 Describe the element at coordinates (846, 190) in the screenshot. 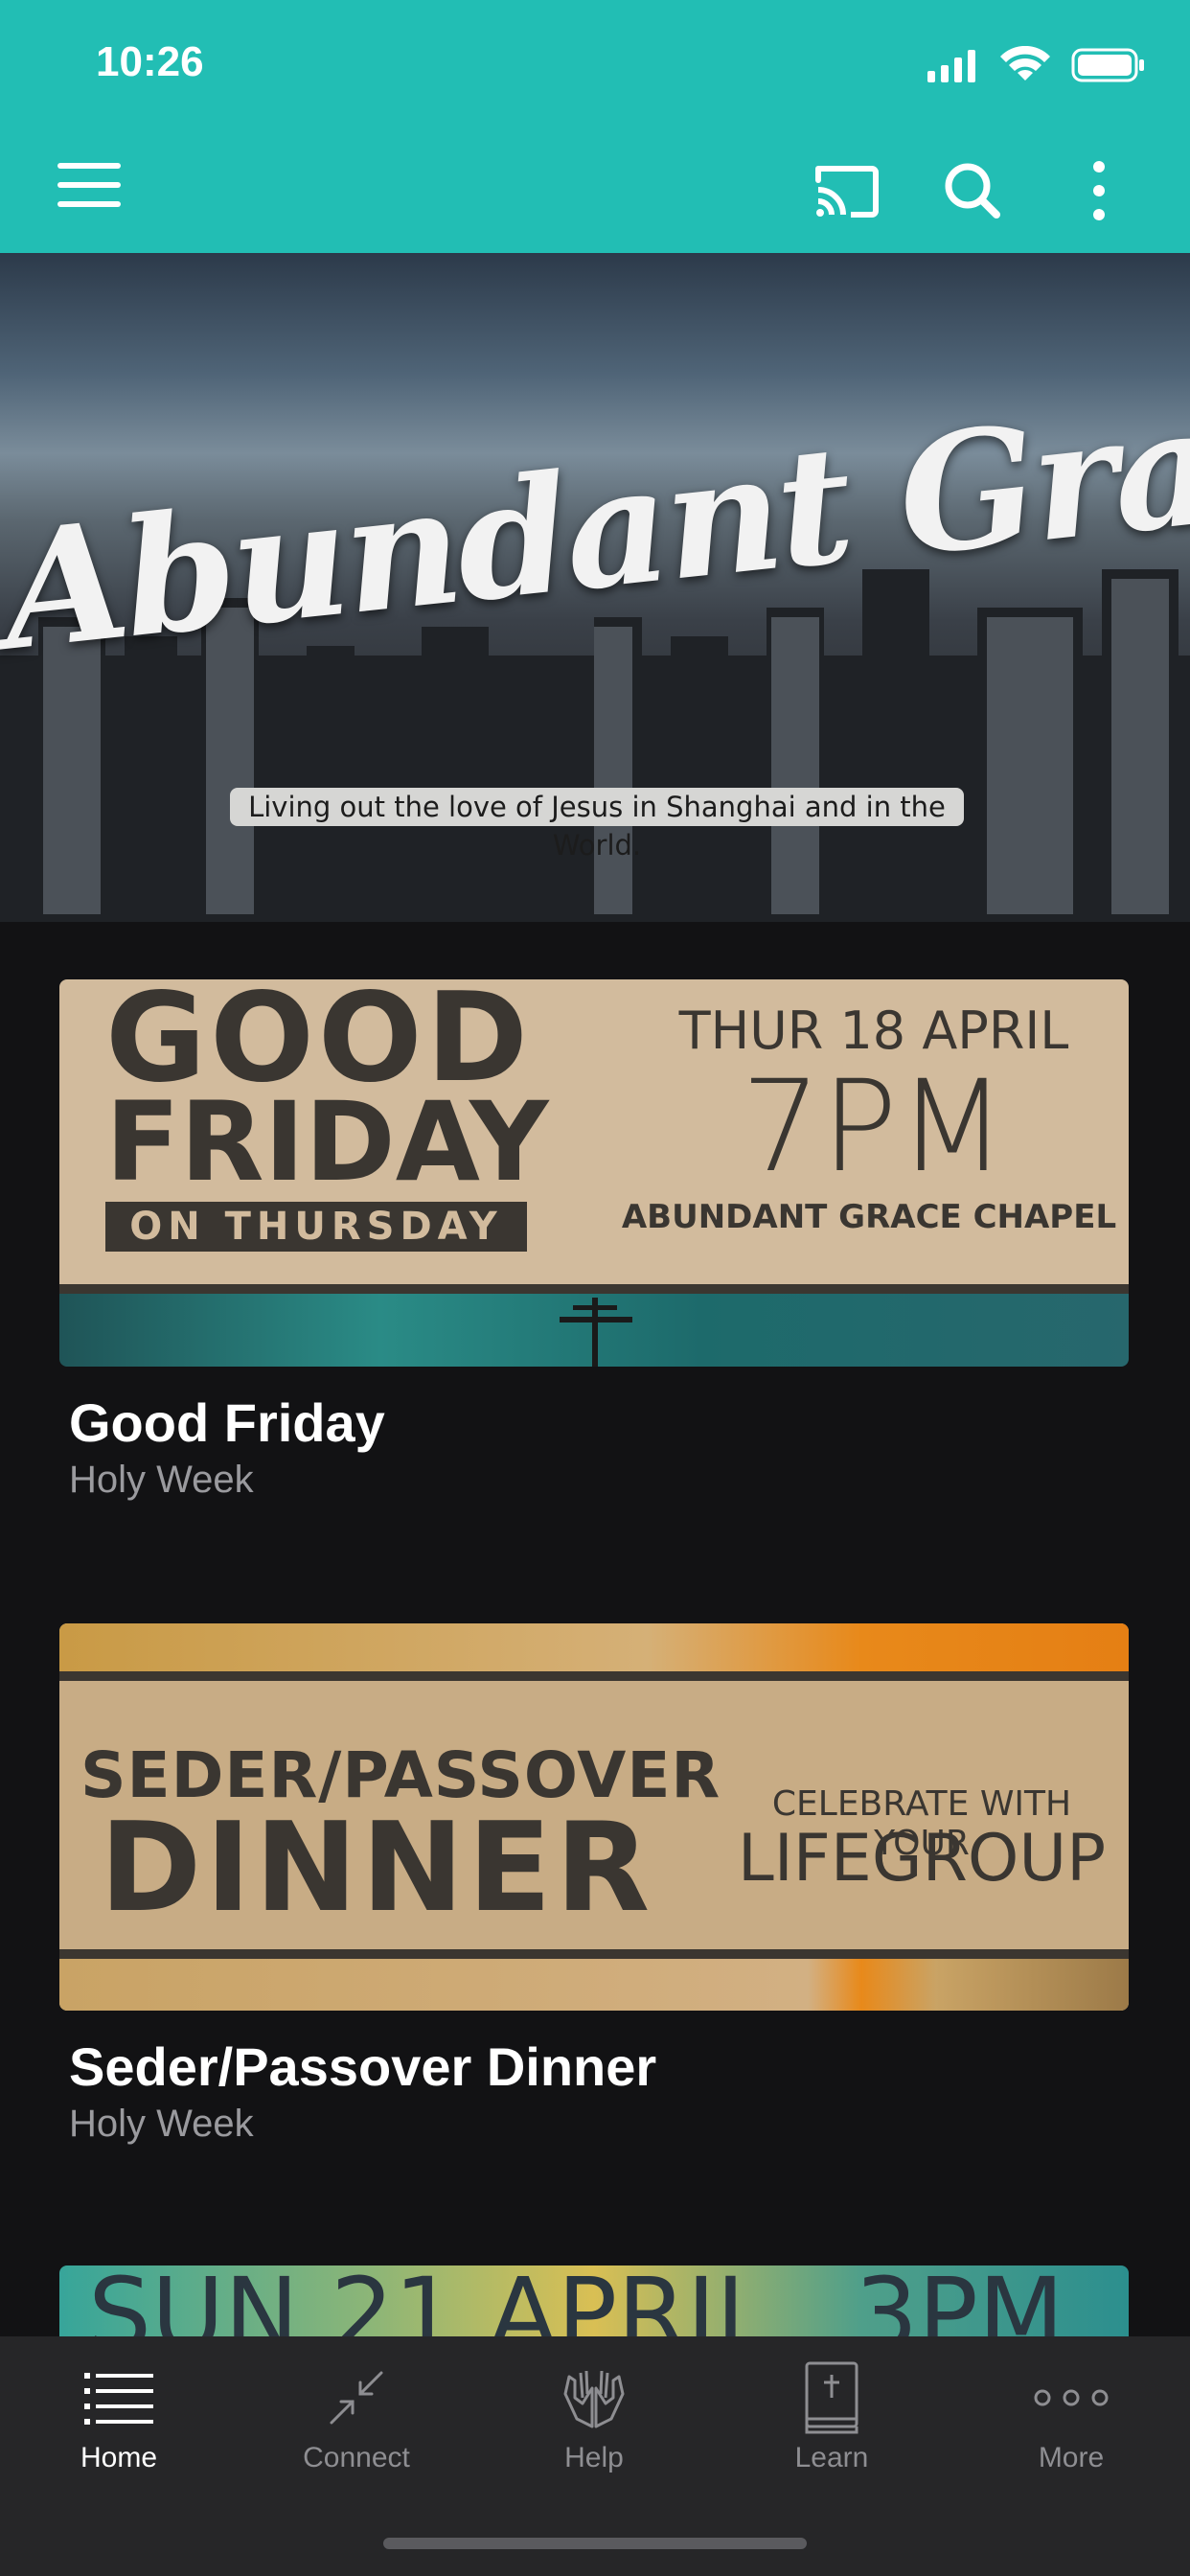

I see `cast-icon` at that location.